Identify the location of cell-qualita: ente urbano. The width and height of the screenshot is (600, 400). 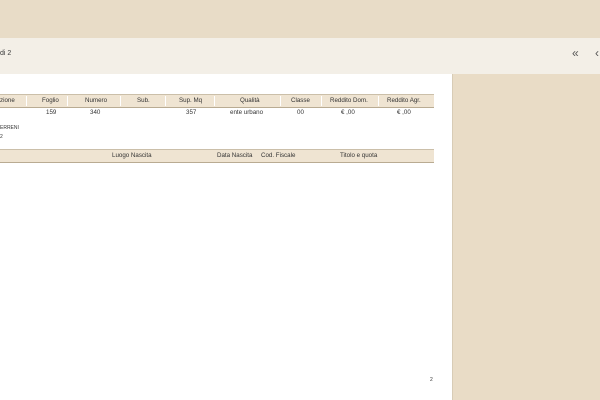
(247, 112).